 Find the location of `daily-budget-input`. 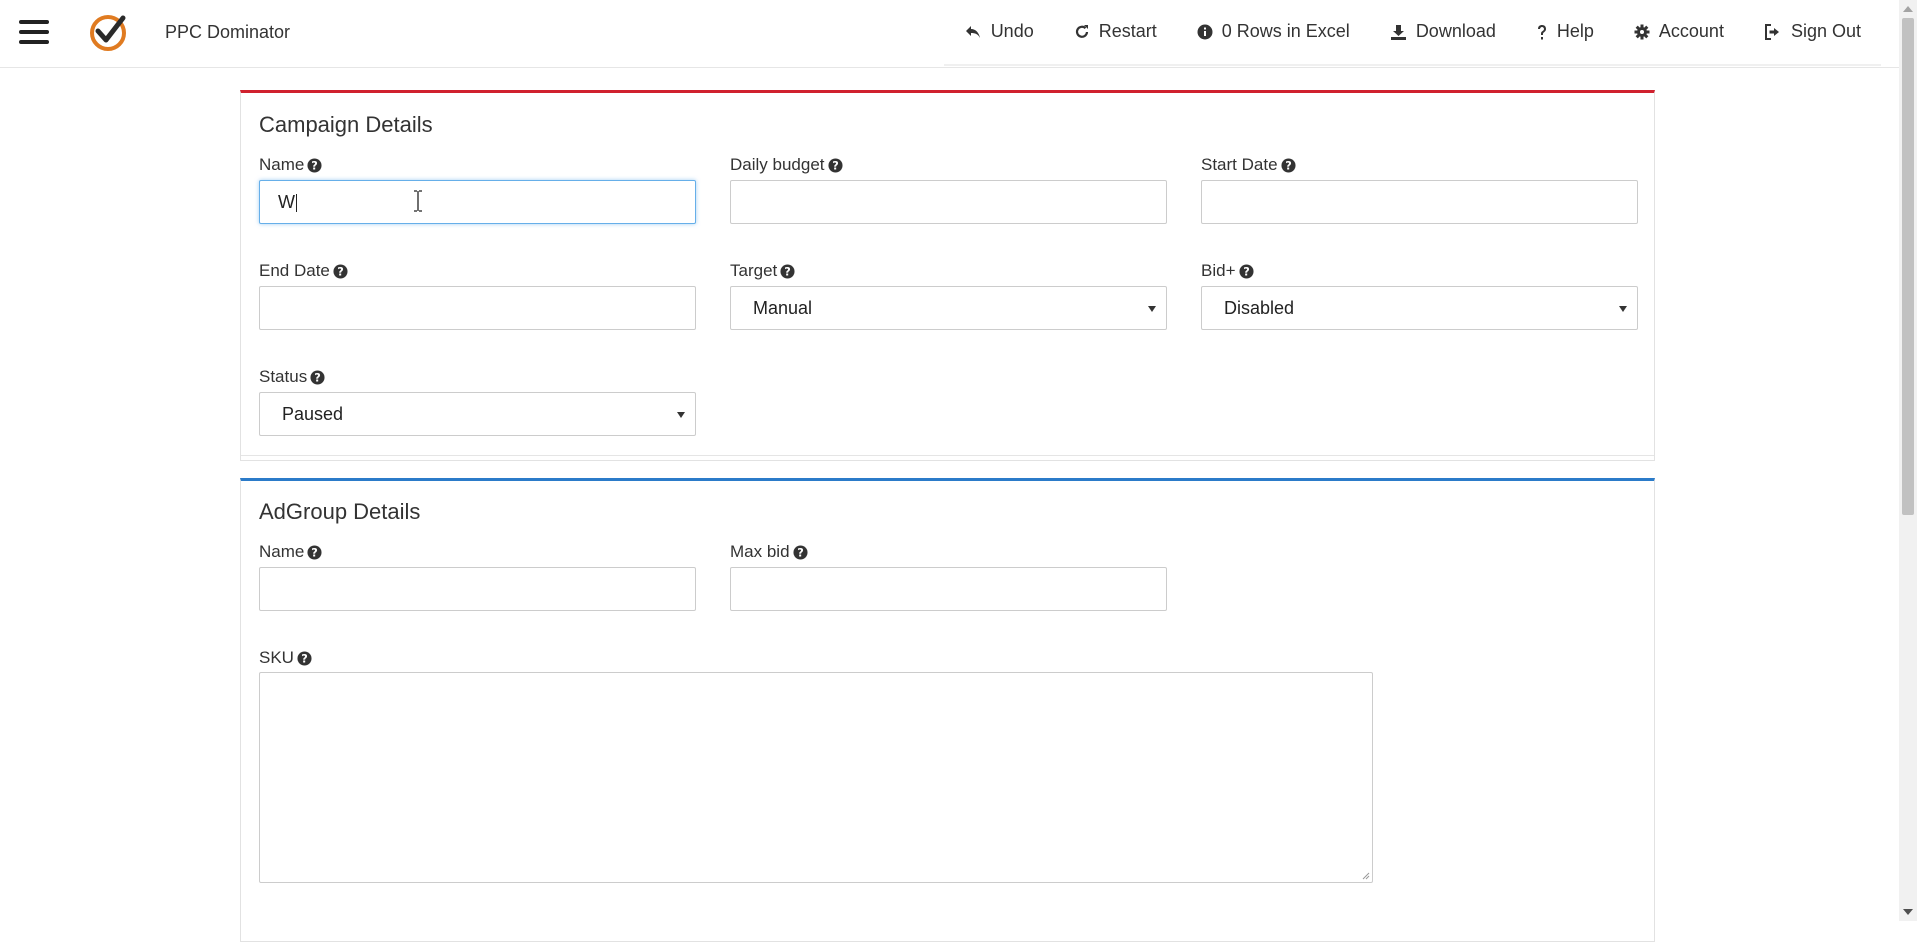

daily-budget-input is located at coordinates (948, 202).